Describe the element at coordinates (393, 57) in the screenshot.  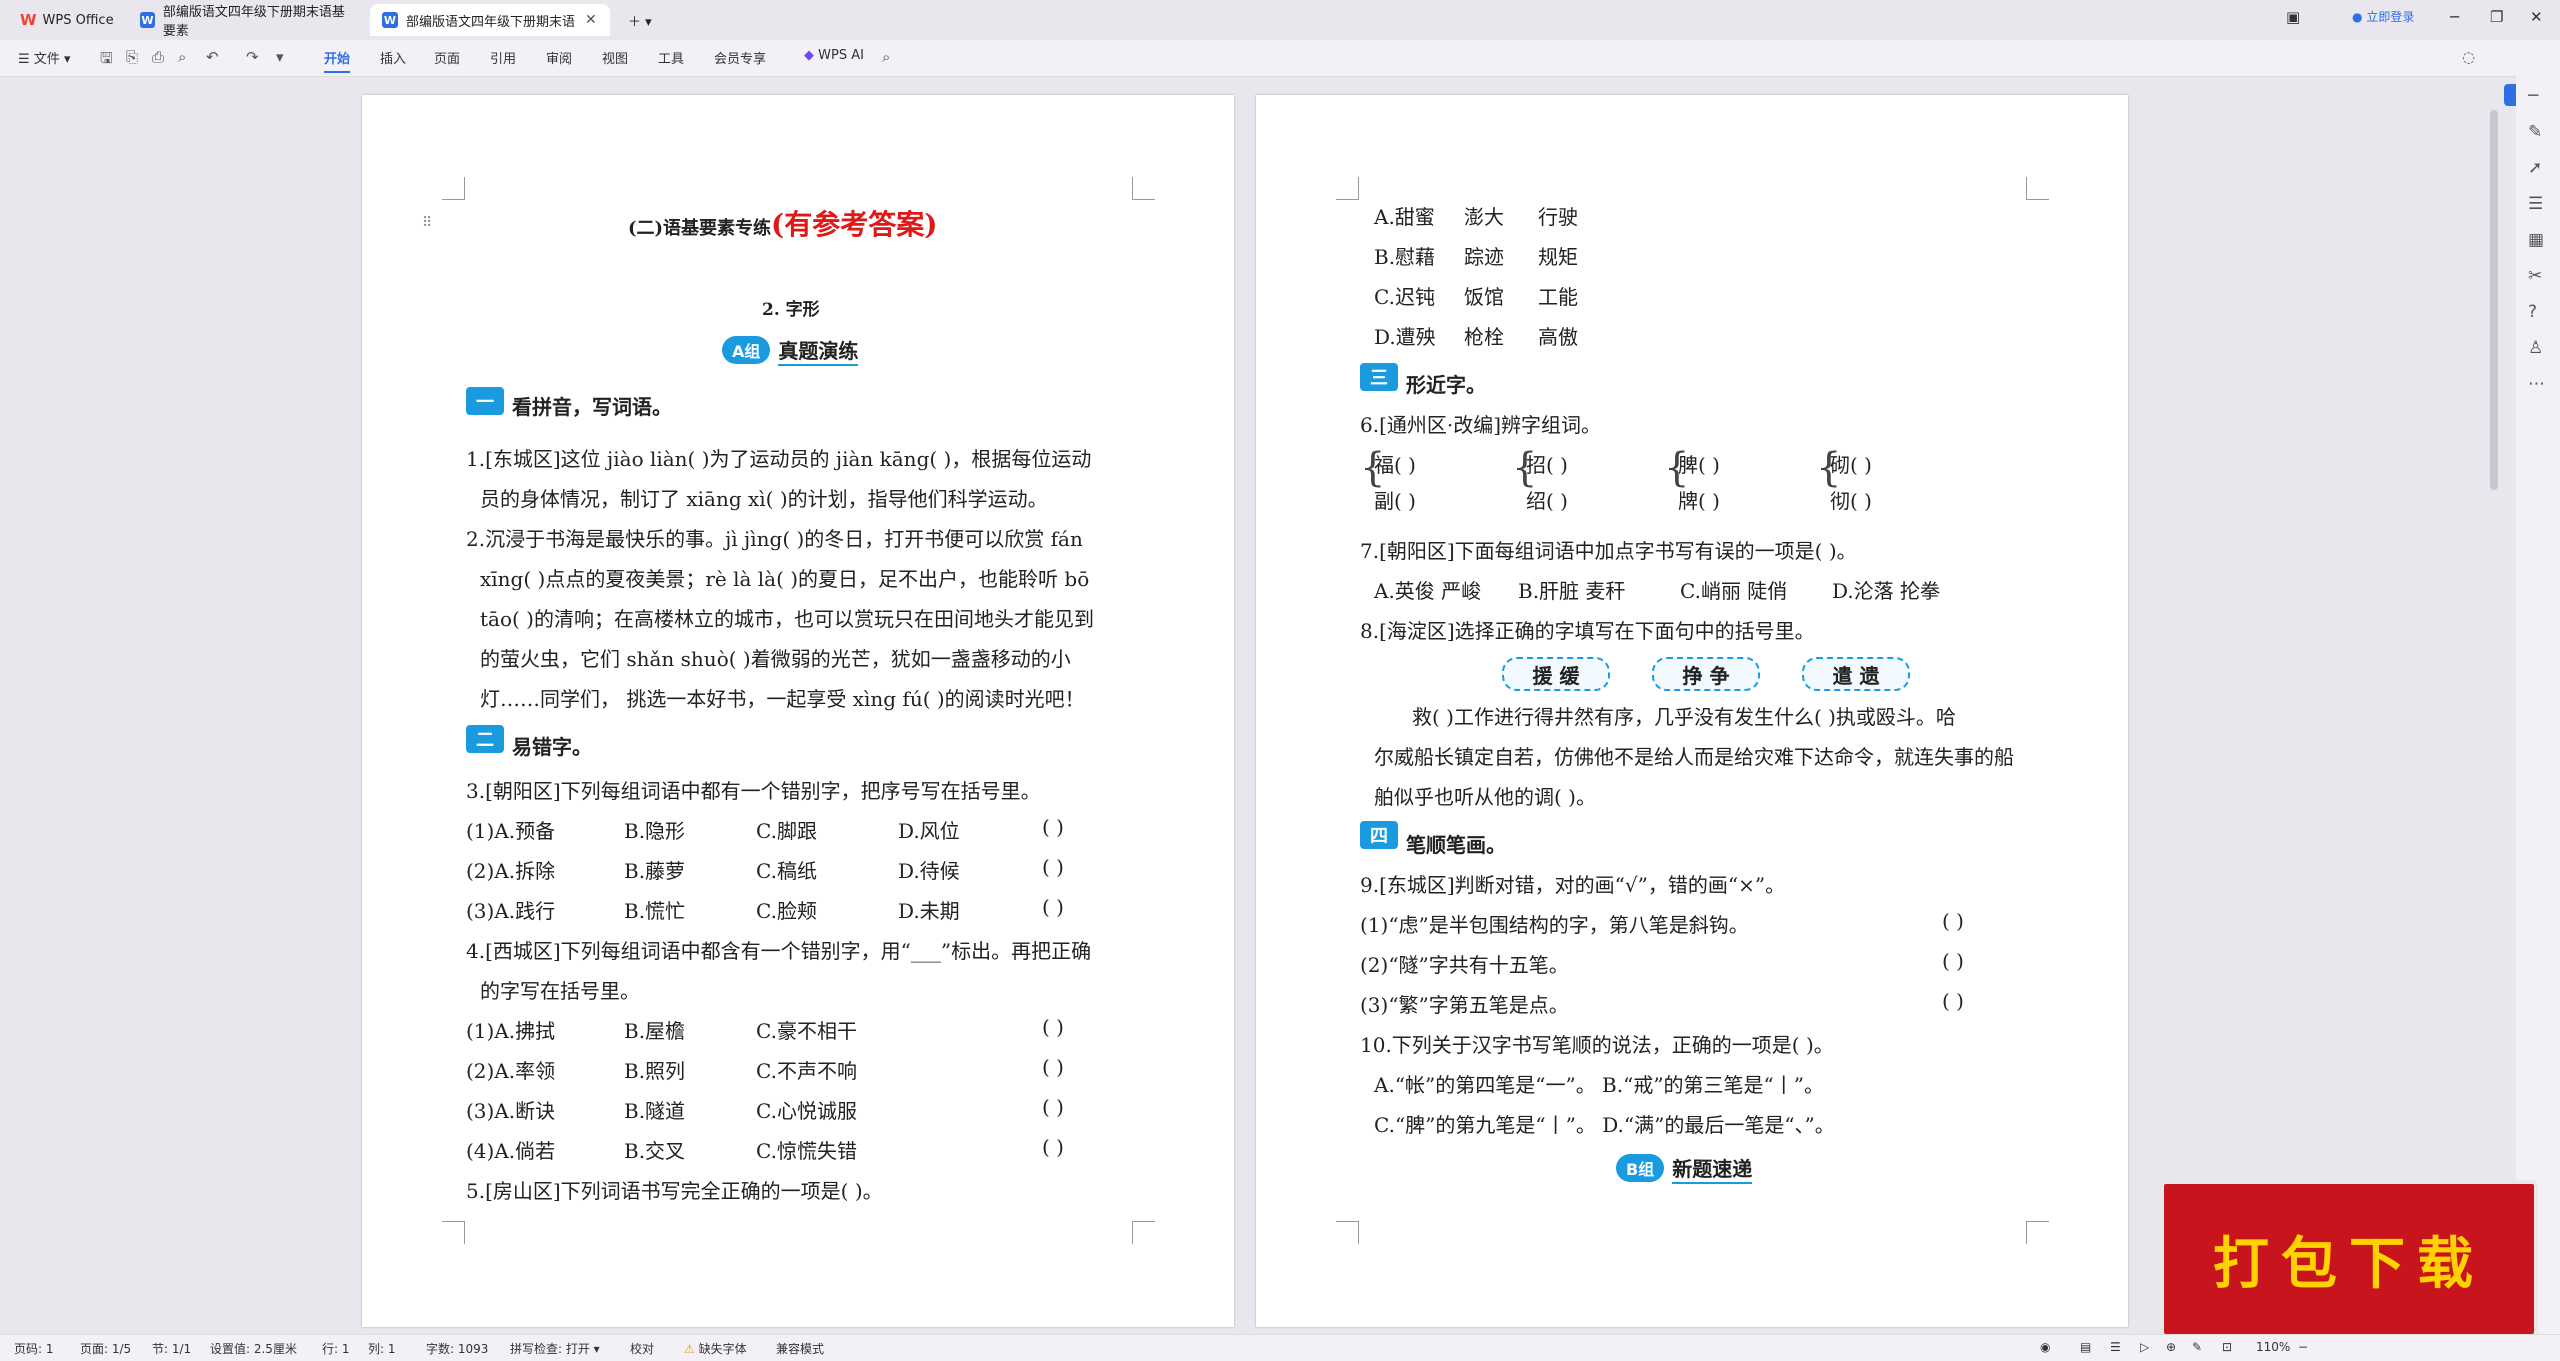
I see `menu-insert: 插入` at that location.